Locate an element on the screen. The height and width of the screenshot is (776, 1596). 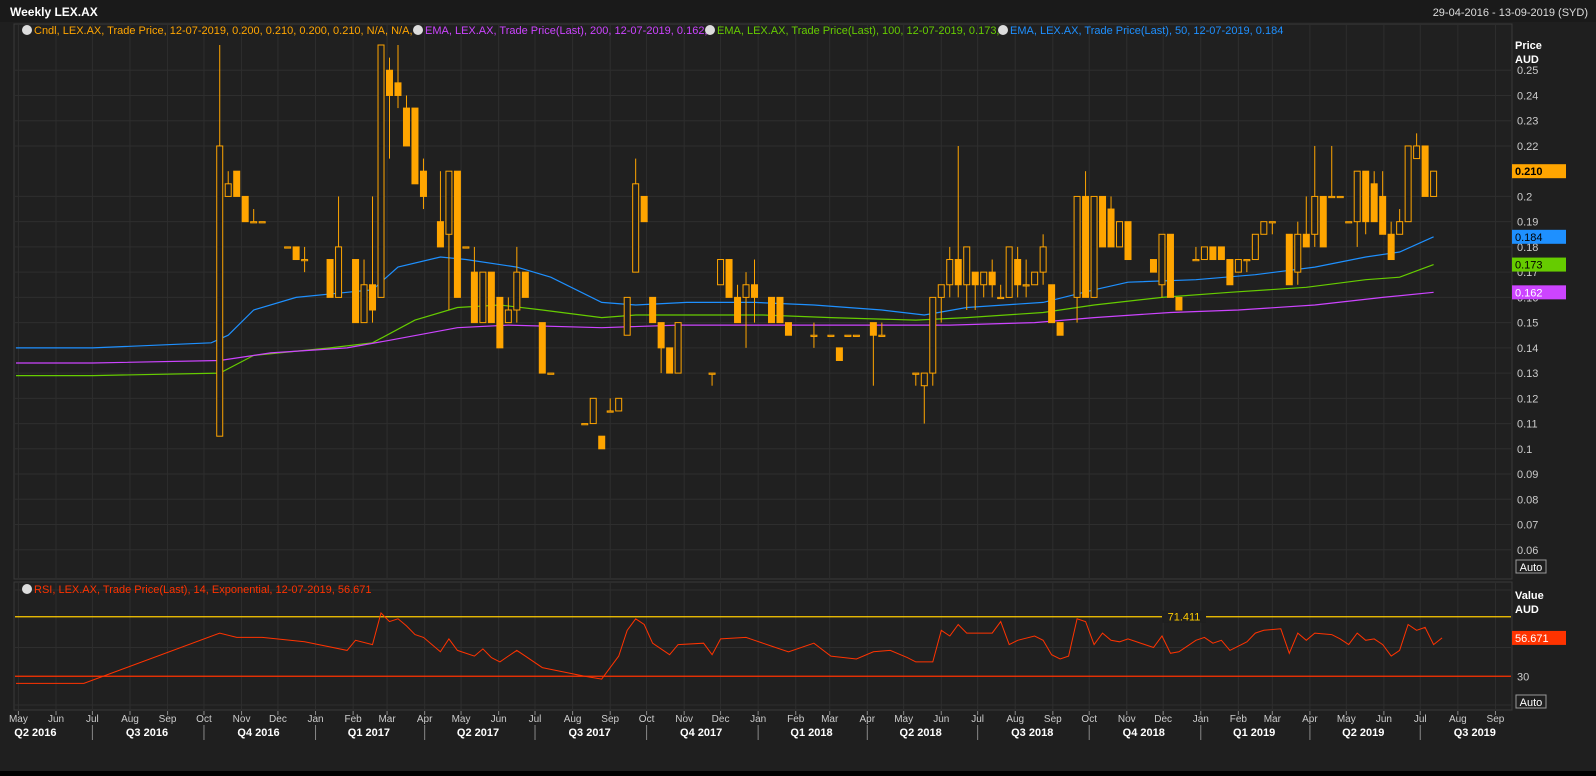
quarter-label: Q1 2018 is located at coordinates (811, 733).